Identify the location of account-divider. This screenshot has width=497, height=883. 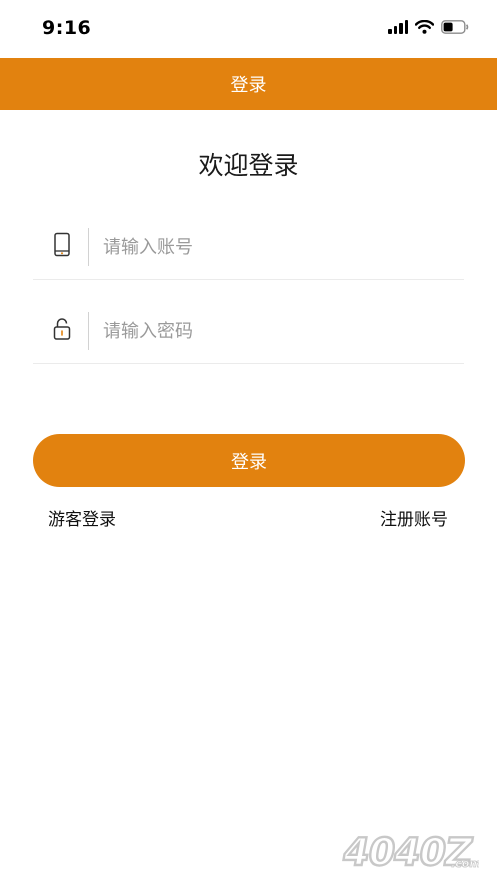
(88, 247).